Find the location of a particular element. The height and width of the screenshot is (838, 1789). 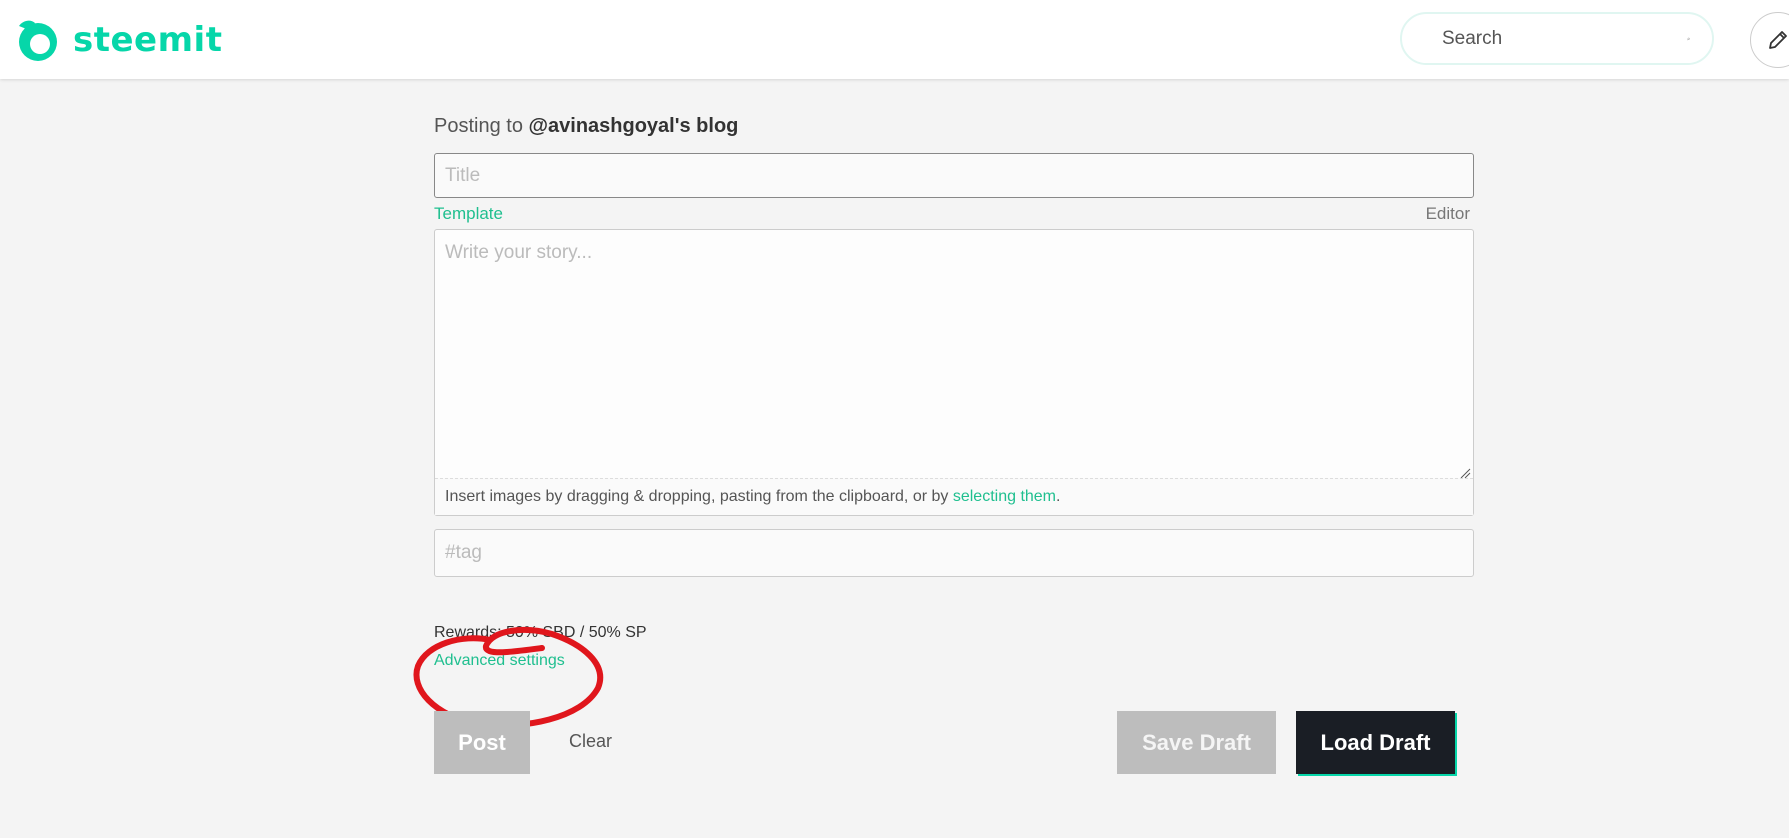

brand-name: steemit is located at coordinates (148, 40).